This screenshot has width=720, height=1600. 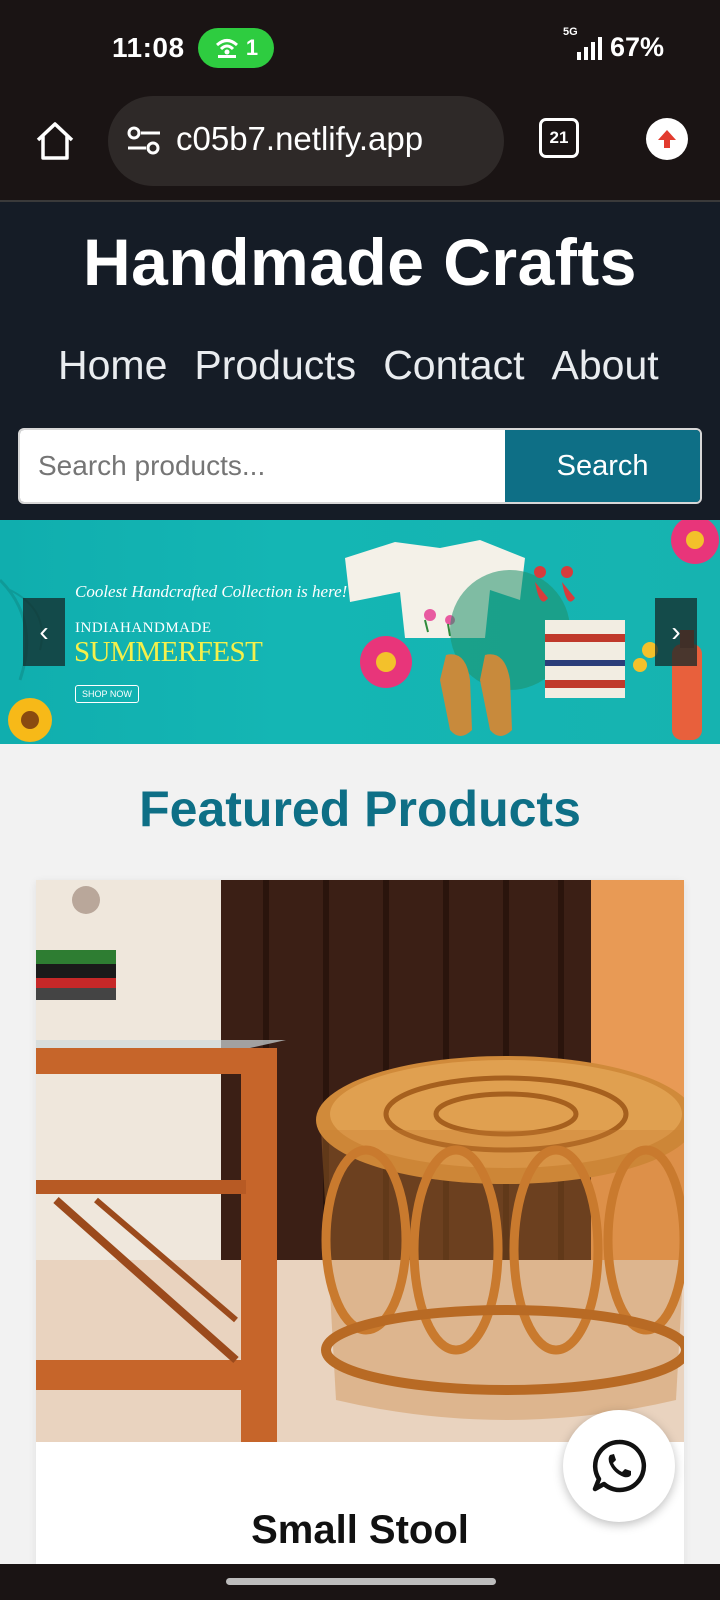 What do you see at coordinates (605, 365) in the screenshot?
I see `nav-about: About` at bounding box center [605, 365].